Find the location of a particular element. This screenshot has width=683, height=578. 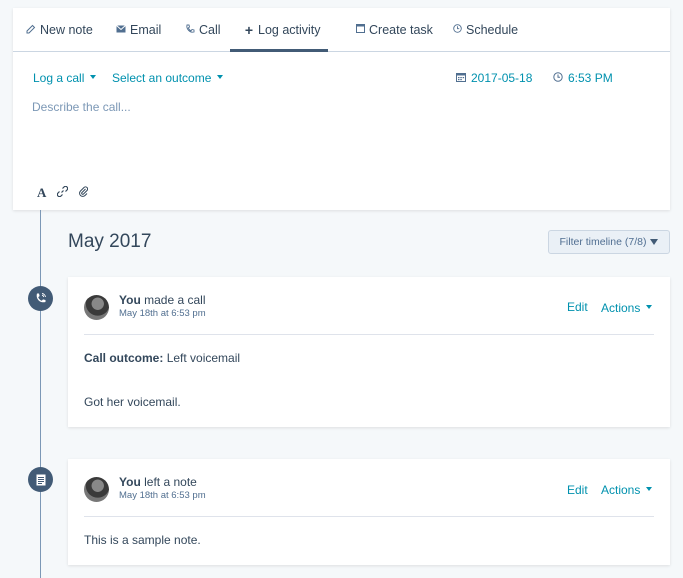

call-timeline-icon is located at coordinates (40, 298).